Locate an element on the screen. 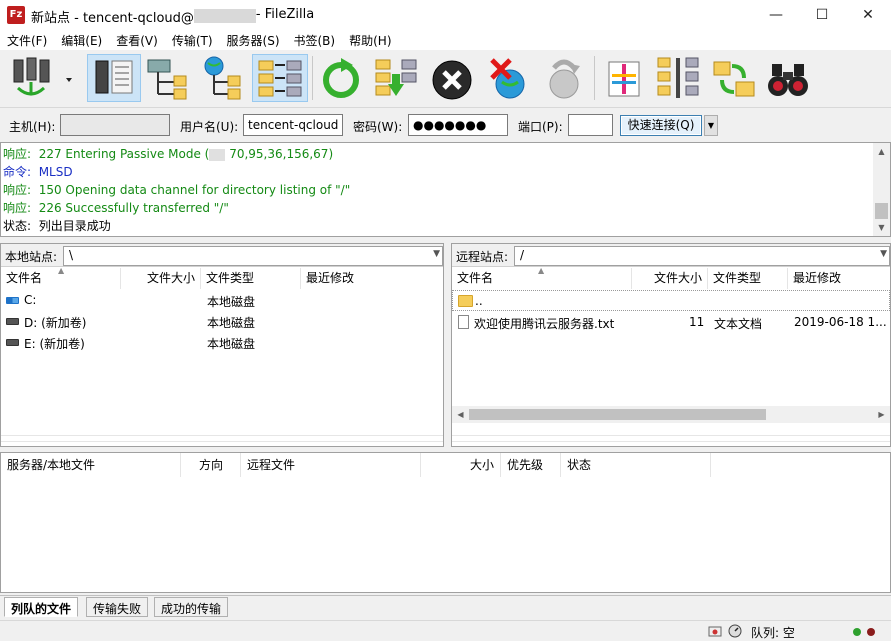  file-name: D: (新加卷) is located at coordinates (55, 323).